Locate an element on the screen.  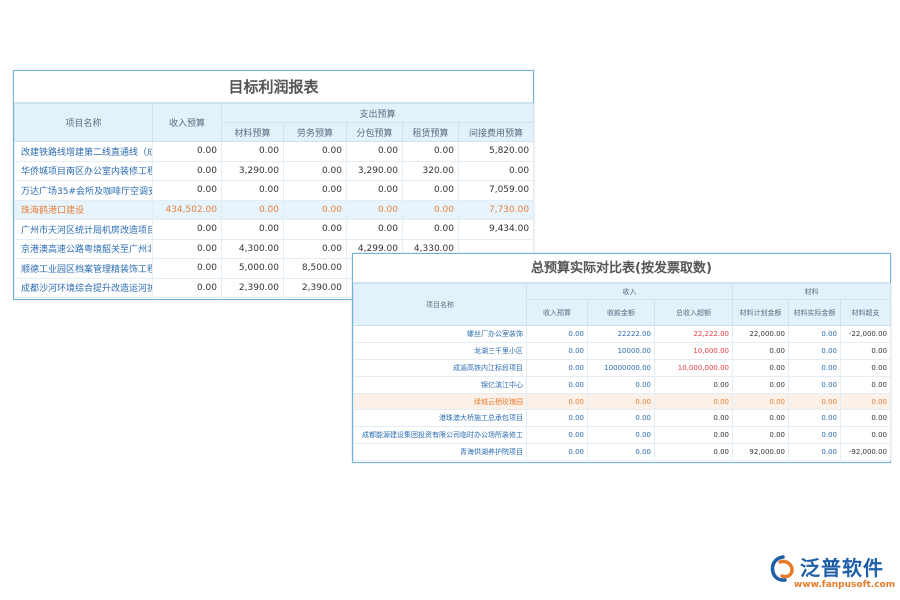
project-name-link: 珠海鹤港口建设 is located at coordinates (83, 209).